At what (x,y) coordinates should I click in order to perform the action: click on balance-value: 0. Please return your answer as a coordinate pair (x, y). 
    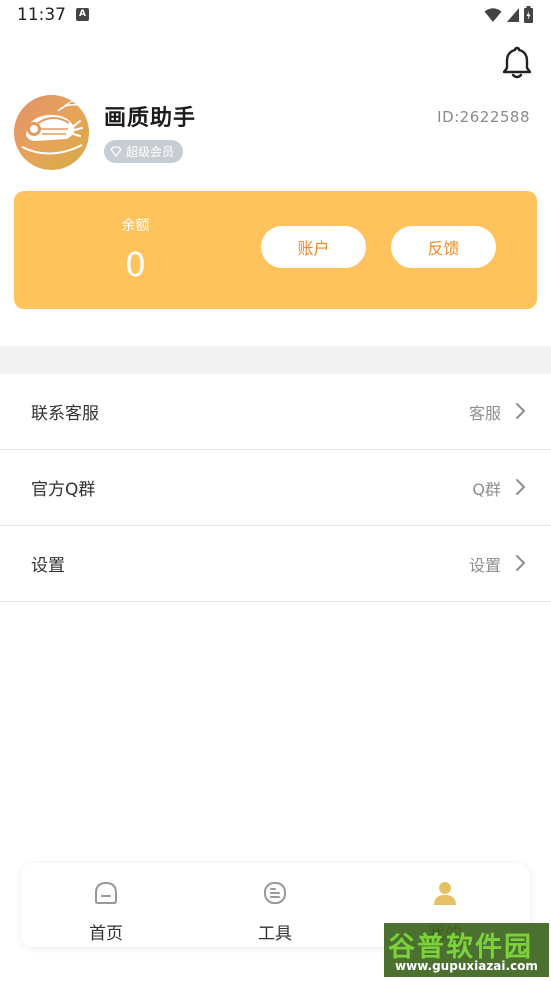
    Looking at the image, I should click on (135, 264).